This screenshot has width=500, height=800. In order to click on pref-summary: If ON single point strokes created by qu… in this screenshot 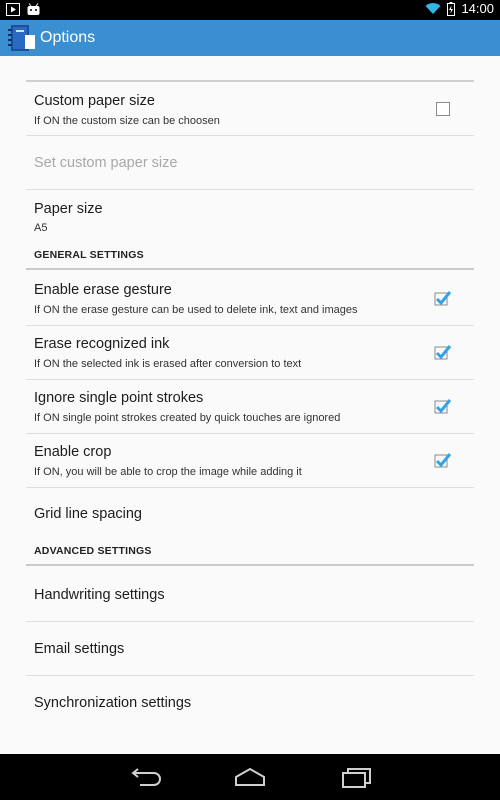, I will do `click(187, 418)`.